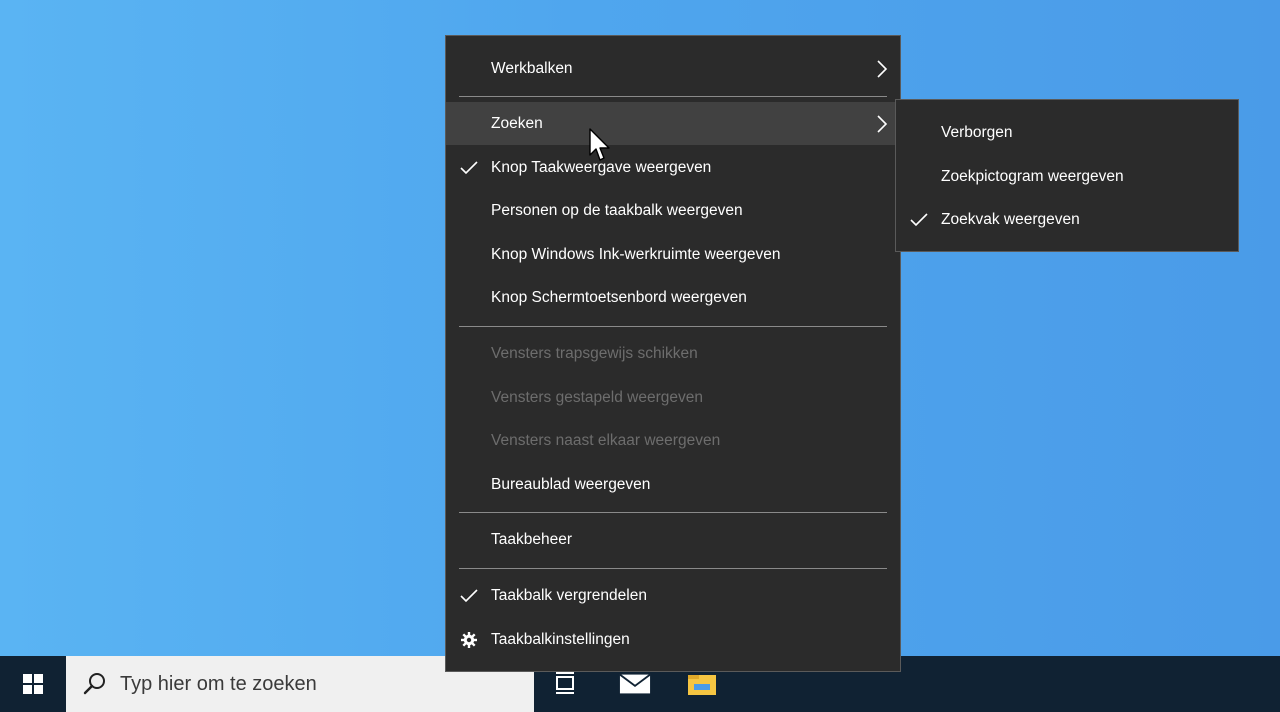  Describe the element at coordinates (218, 683) in the screenshot. I see `search-placeholder: Typ hier om te zoeken` at that location.